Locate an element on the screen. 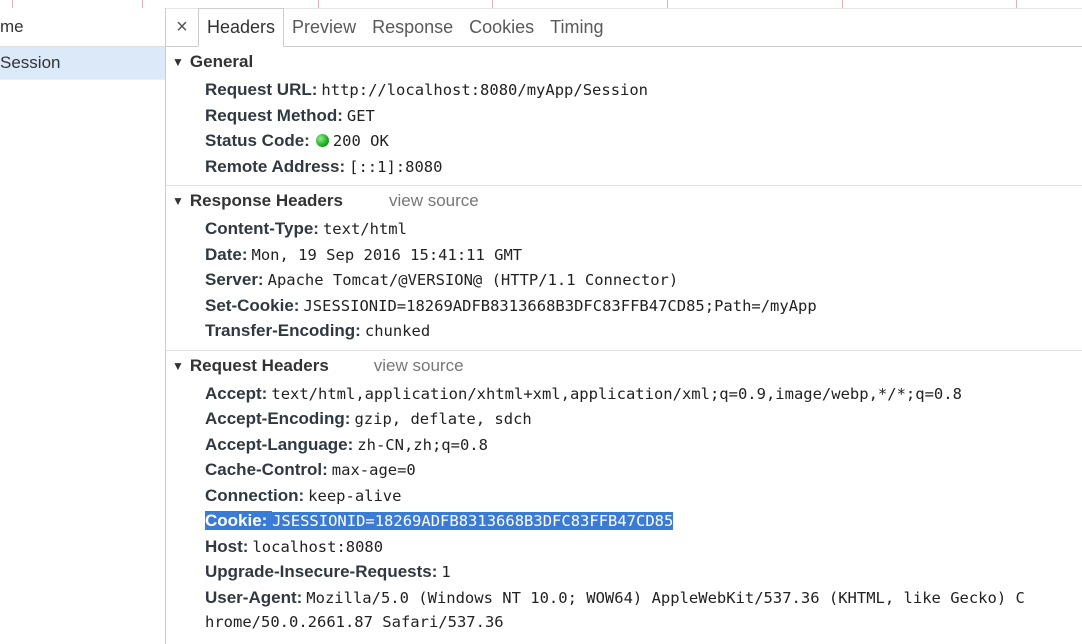 Image resolution: width=1082 pixels, height=644 pixels. header-value: Mon, 19 Sep 2016 15:41:11 GMT is located at coordinates (387, 254).